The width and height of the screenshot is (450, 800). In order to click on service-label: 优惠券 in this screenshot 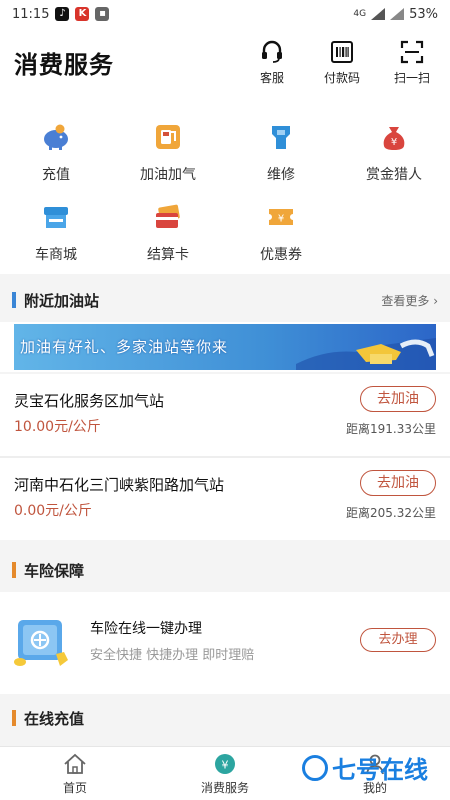, I will do `click(281, 255)`.